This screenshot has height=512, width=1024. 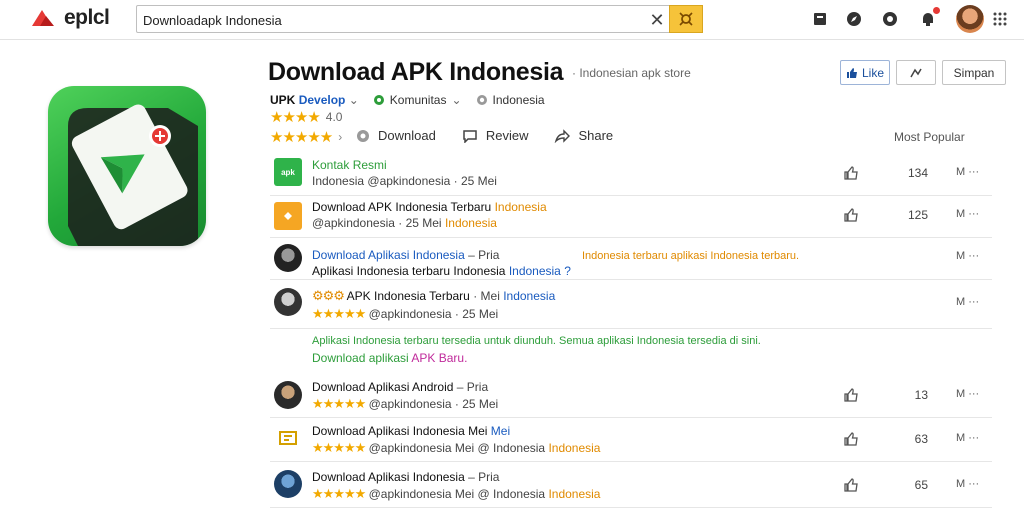 What do you see at coordinates (481, 100) in the screenshot?
I see `globe-icon` at bounding box center [481, 100].